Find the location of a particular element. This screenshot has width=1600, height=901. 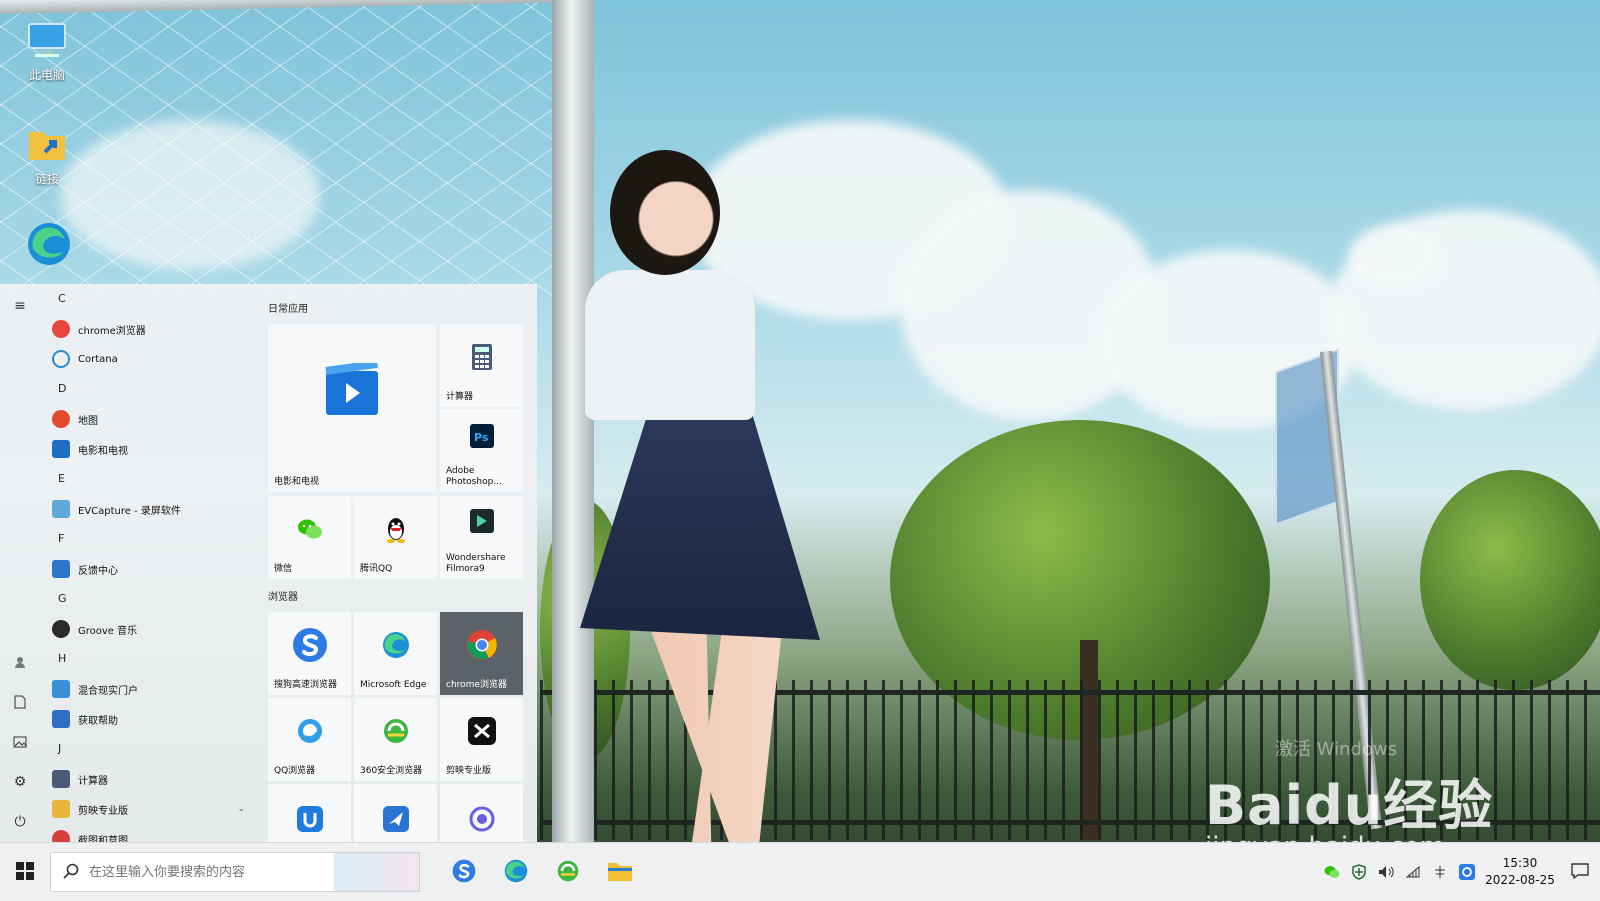

feedback-icon is located at coordinates (61, 569).